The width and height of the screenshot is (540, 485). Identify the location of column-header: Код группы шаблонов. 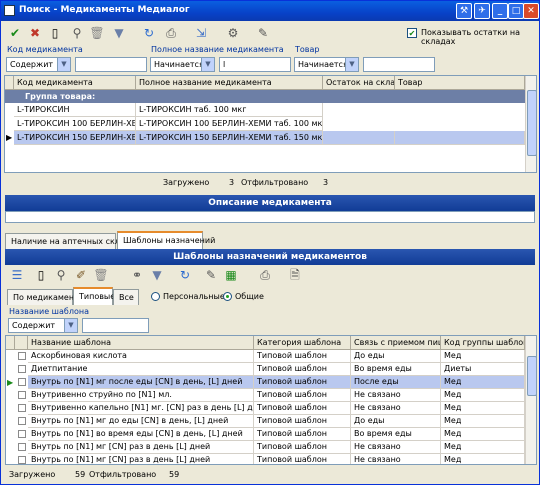
(483, 343).